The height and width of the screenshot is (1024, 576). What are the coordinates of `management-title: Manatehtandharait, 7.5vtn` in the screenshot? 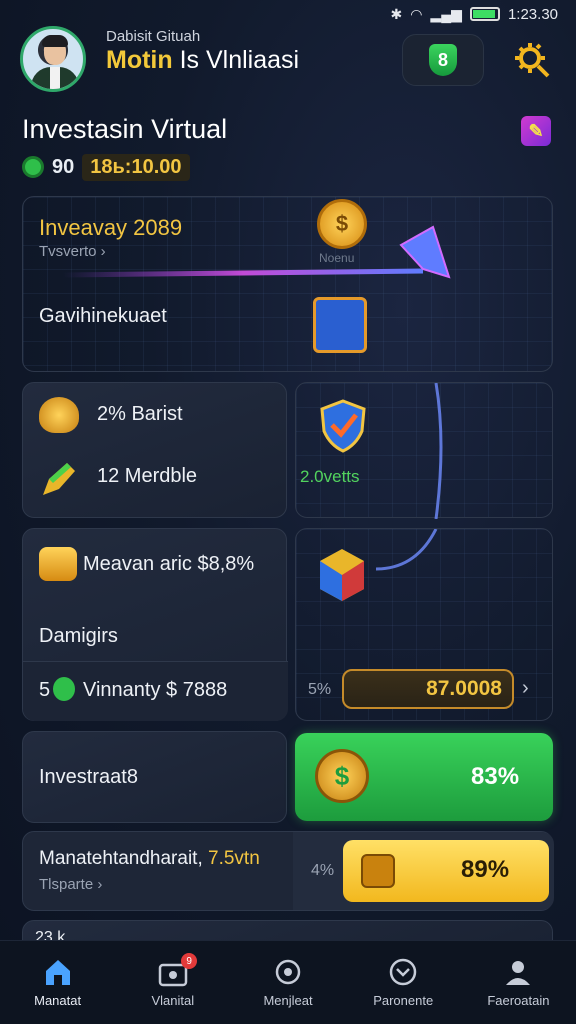 It's located at (149, 859).